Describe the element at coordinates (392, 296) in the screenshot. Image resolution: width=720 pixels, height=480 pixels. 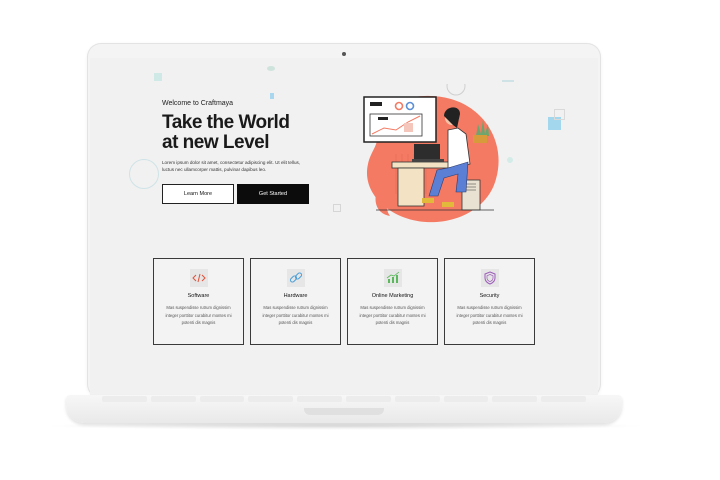
I see `card-title: Online Marketing` at that location.